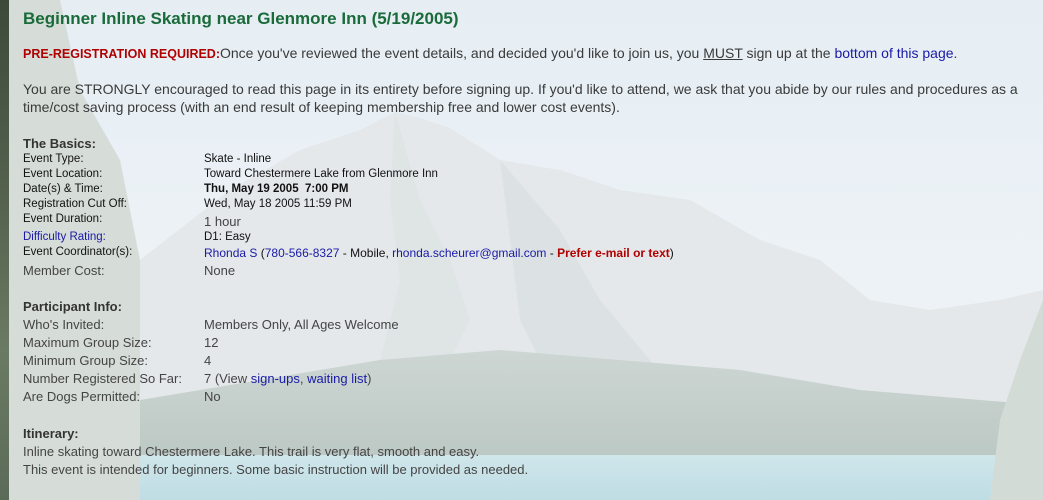  Describe the element at coordinates (301, 324) in the screenshot. I see `invited-value: Members Only, All Ages Welcome` at that location.